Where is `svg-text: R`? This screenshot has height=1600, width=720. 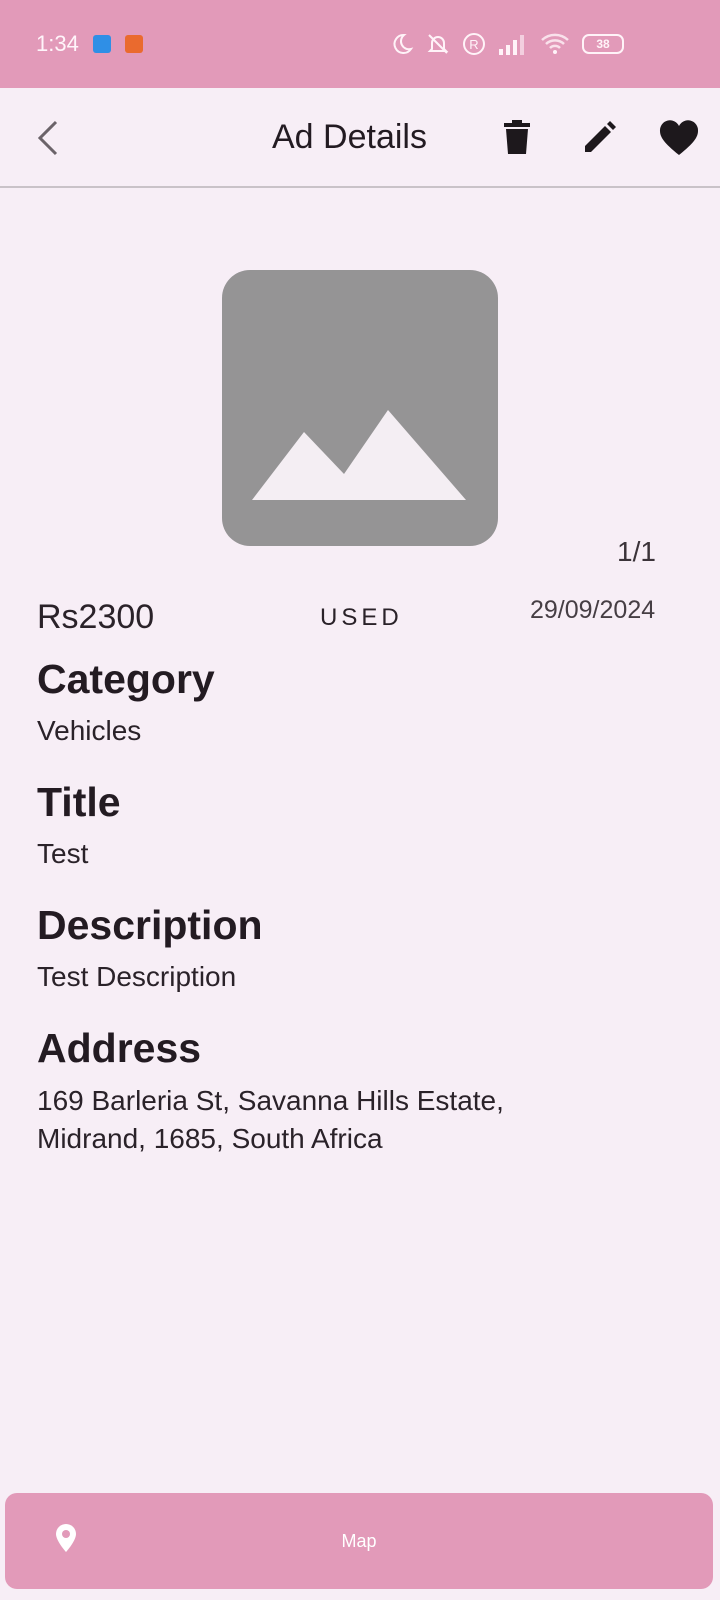
svg-text: R is located at coordinates (473, 44).